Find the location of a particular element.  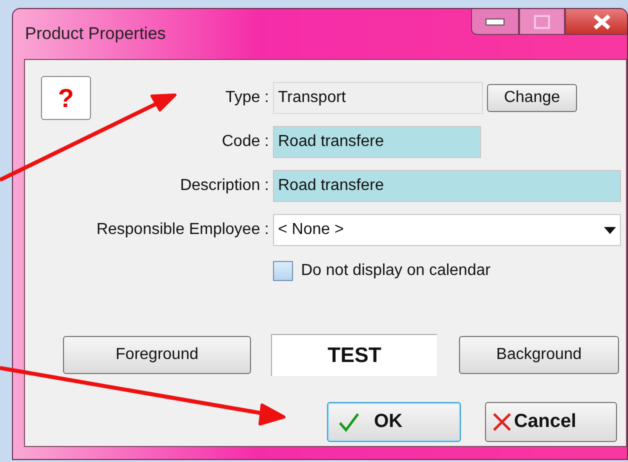

minimize-icon is located at coordinates (495, 22).